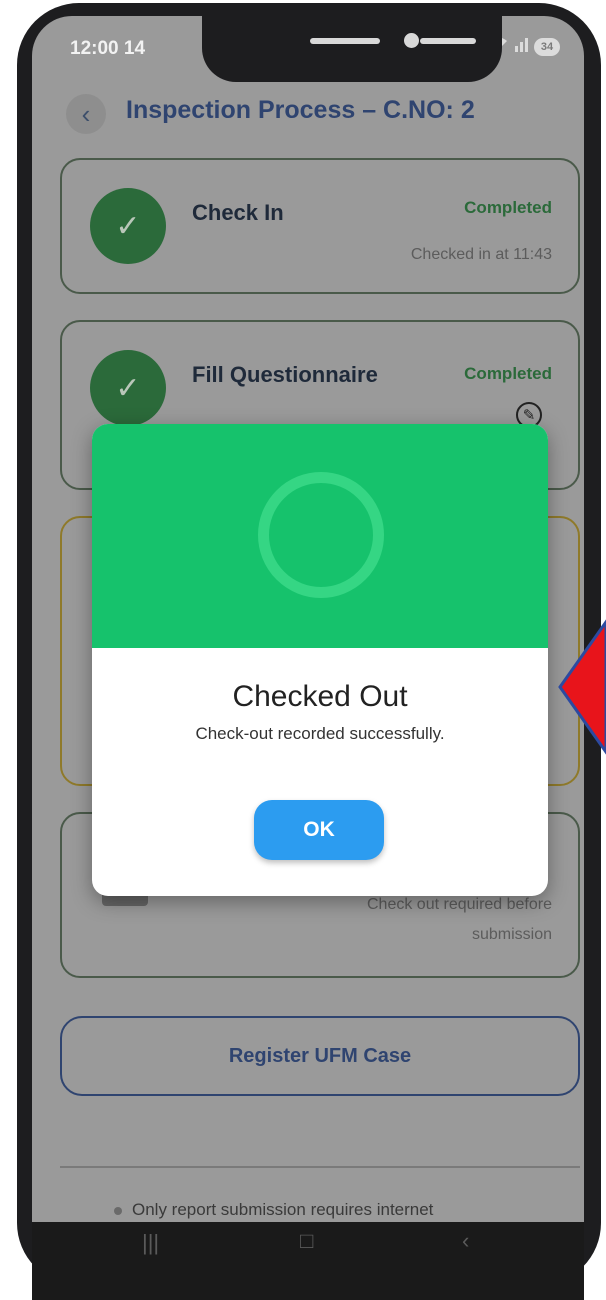 This screenshot has width=606, height=1300. Describe the element at coordinates (320, 733) in the screenshot. I see `dialog-message: Check-out recorded successfully.` at that location.